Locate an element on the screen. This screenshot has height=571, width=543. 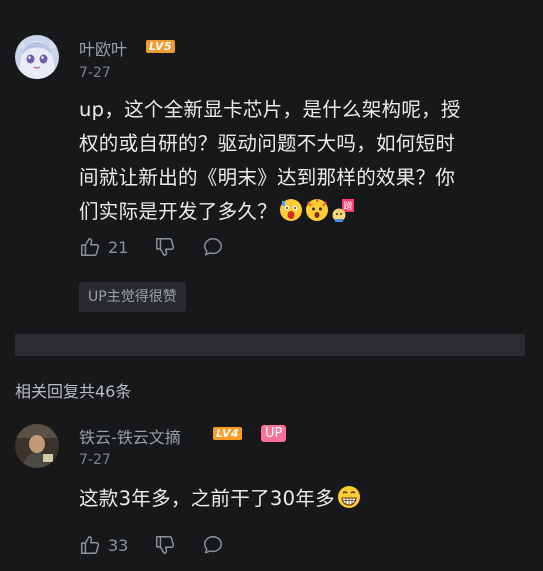
content-line-text: 们实际是开发了多久？ is located at coordinates (178, 211).